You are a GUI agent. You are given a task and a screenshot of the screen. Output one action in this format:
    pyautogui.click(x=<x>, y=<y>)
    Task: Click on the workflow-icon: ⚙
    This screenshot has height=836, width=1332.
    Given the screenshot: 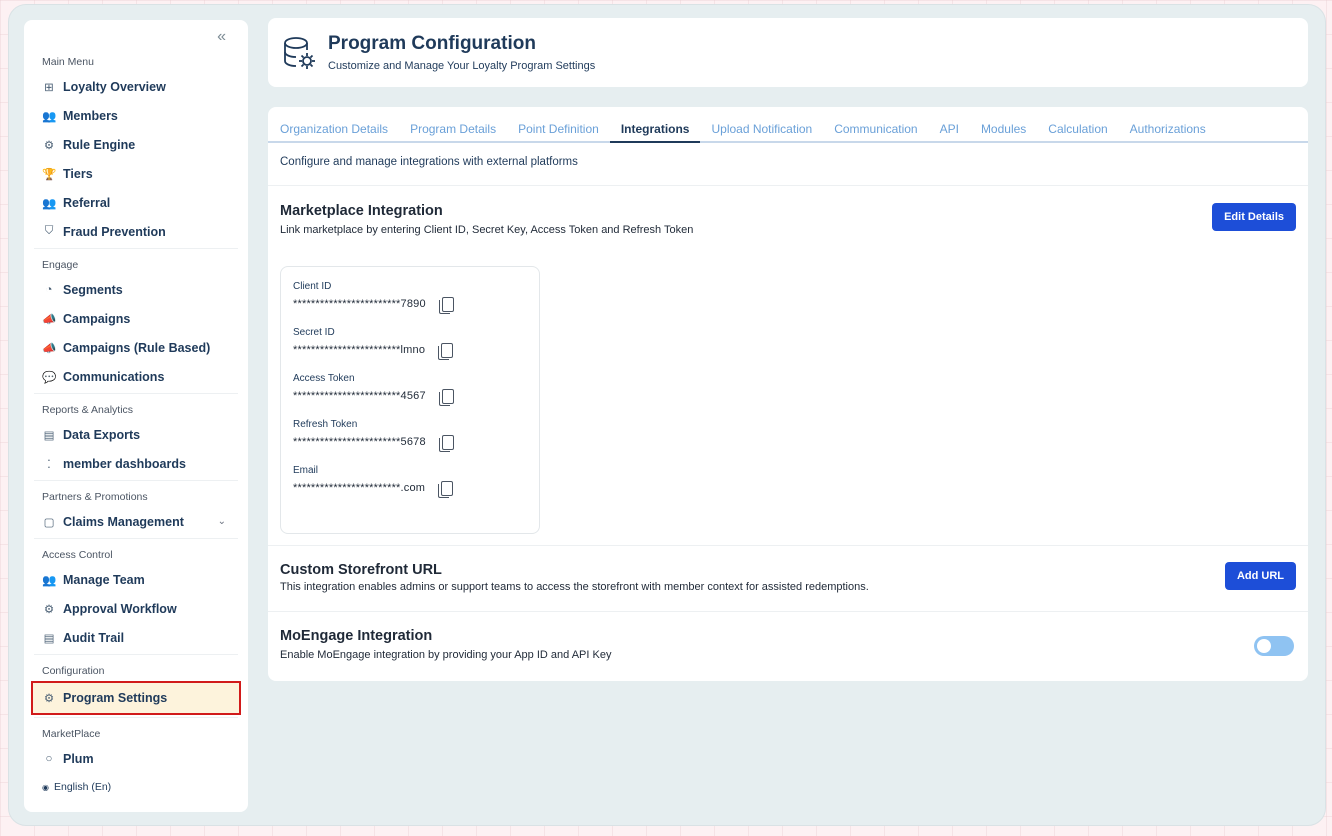 What is the action you would take?
    pyautogui.click(x=49, y=609)
    